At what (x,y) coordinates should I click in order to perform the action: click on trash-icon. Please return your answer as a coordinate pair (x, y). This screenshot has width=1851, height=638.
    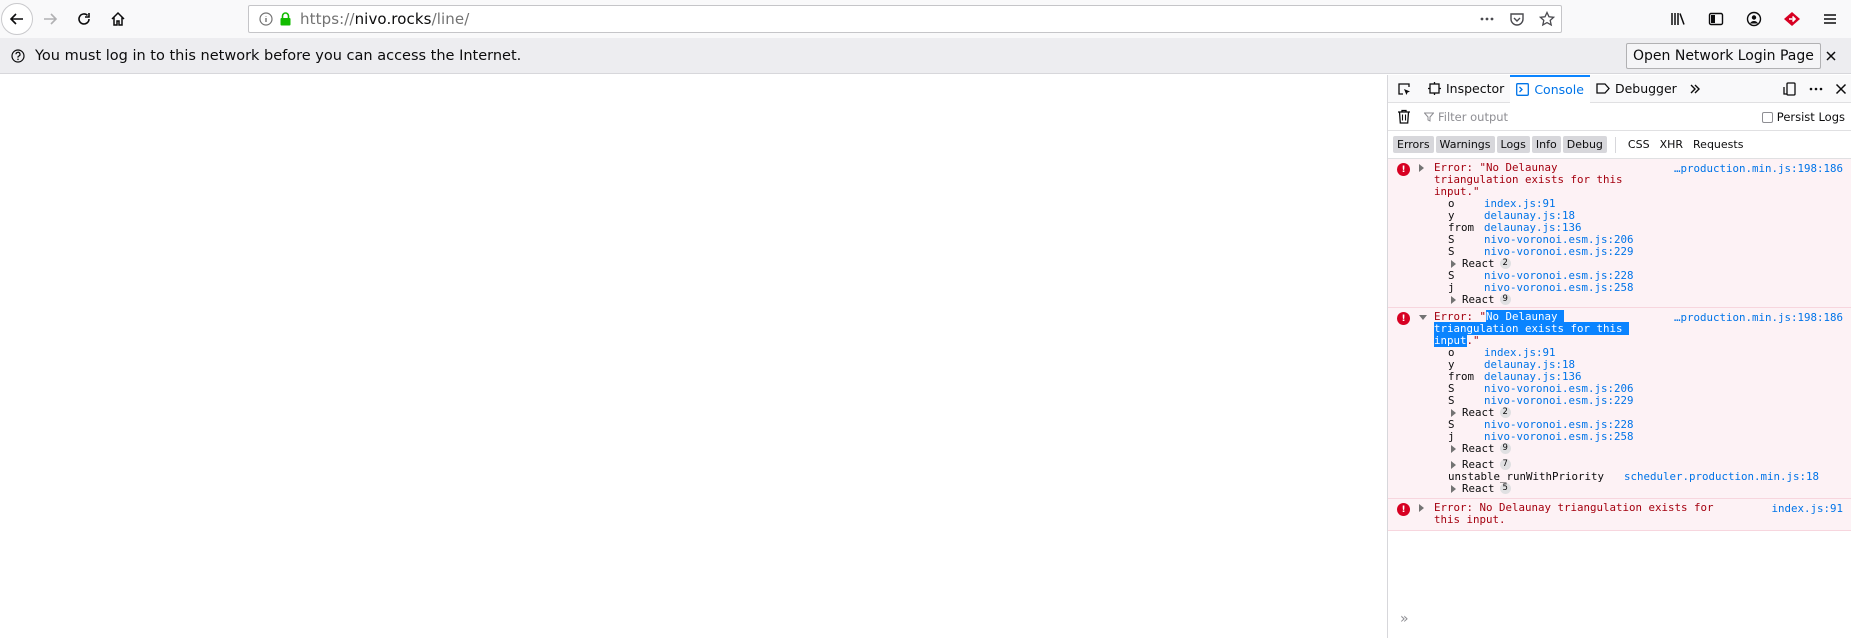
    Looking at the image, I should click on (1404, 116).